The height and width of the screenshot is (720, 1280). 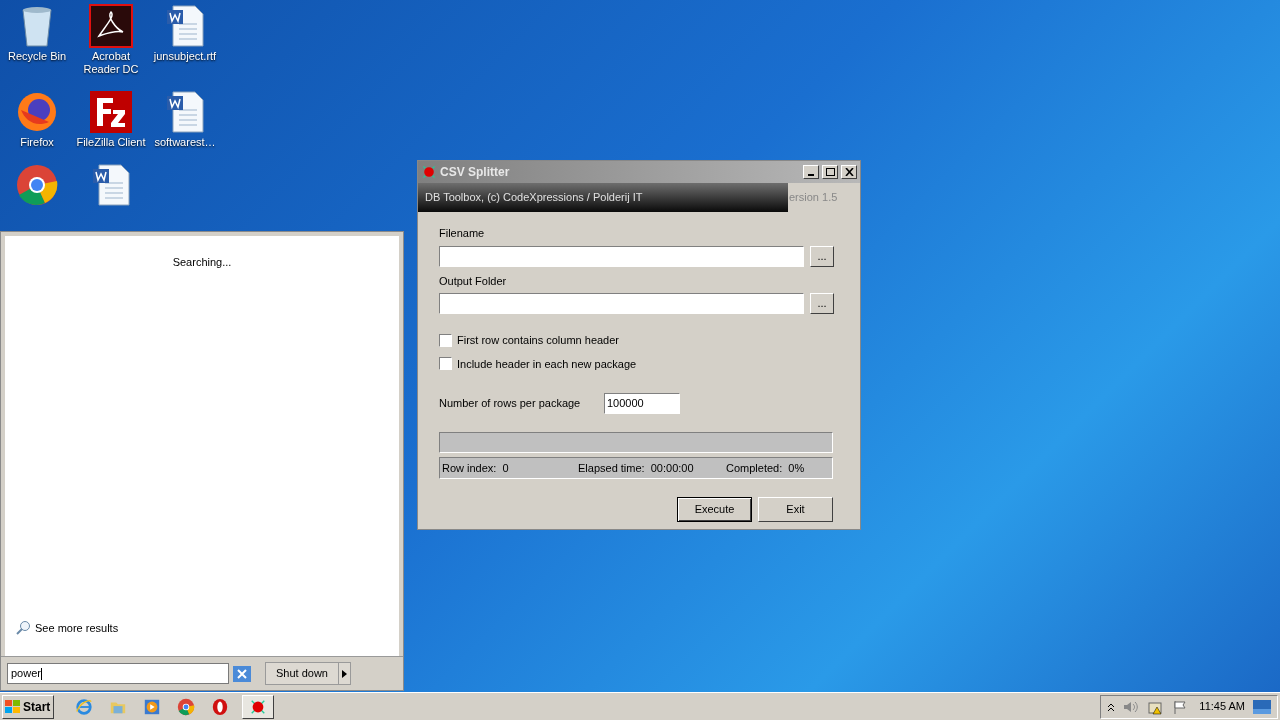 I want to click on minimize-button, so click(x=811, y=172).